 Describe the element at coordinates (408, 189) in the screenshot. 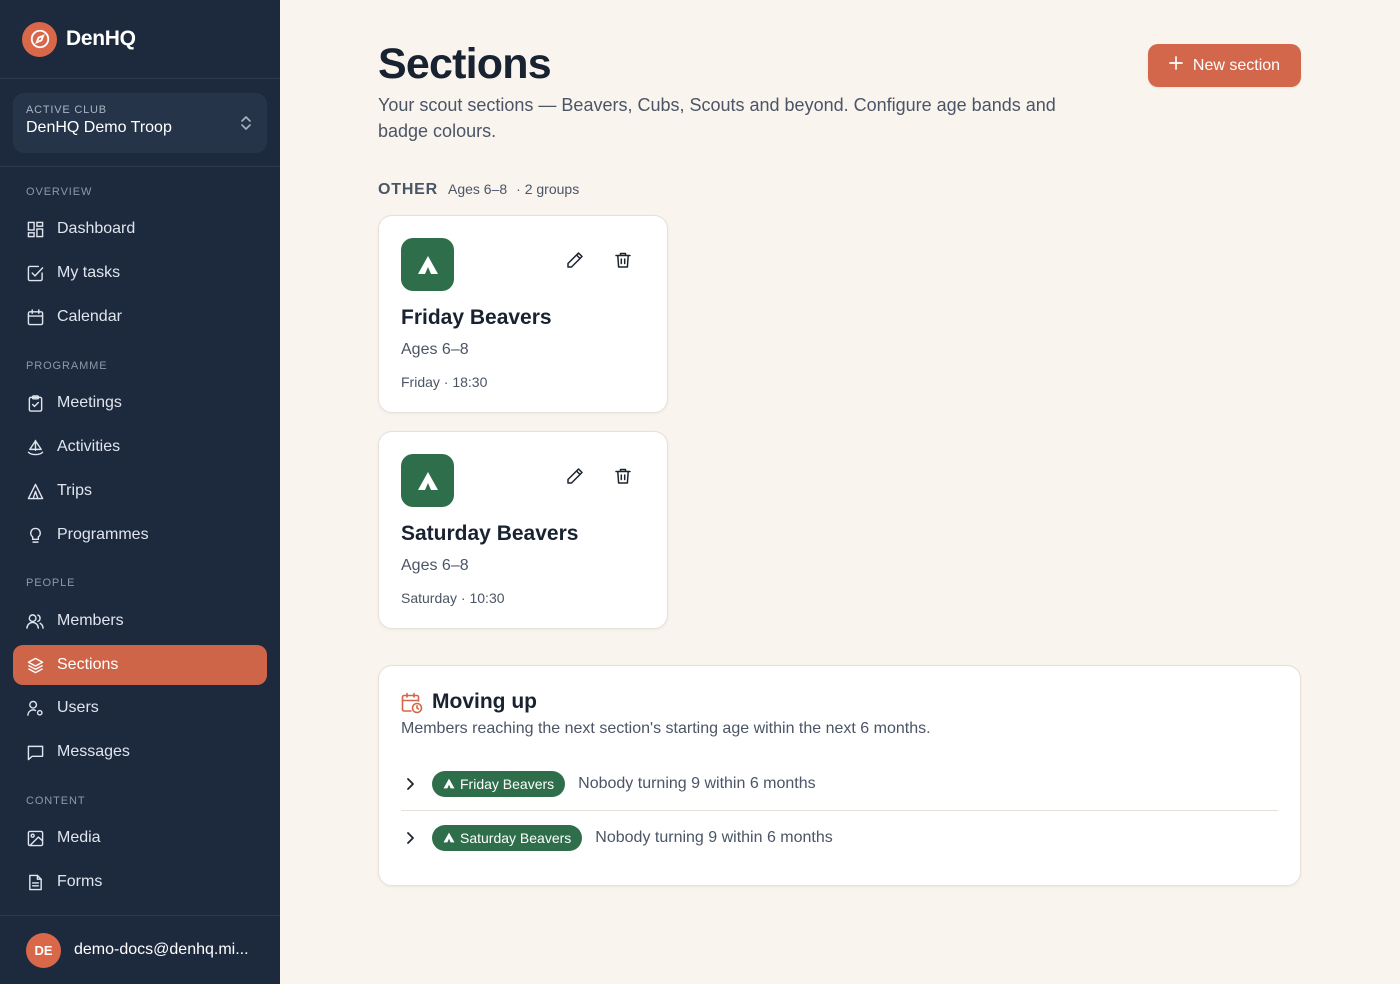

I see `group-name: OTHER` at that location.